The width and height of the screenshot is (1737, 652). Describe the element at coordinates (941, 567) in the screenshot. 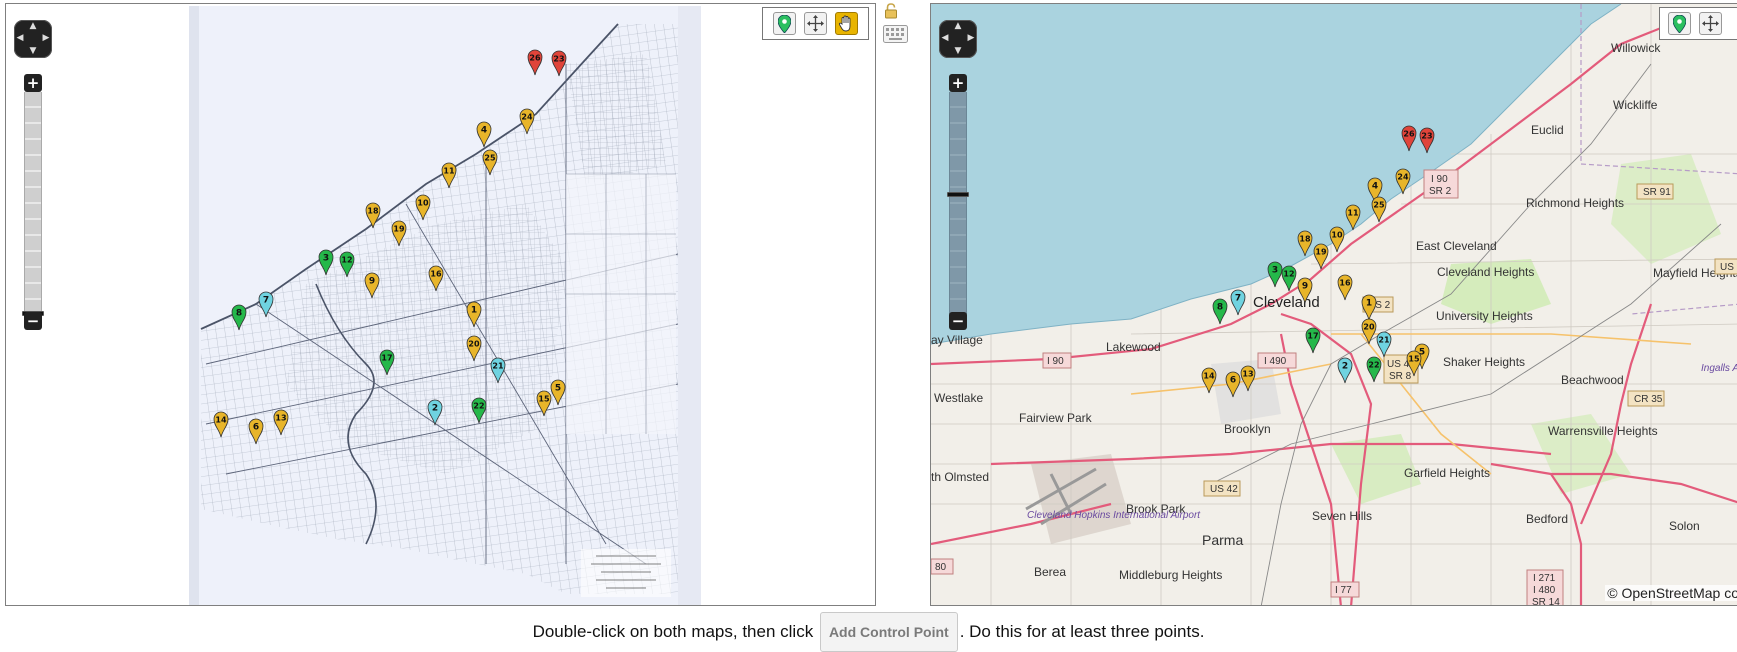

I see `shield-80: 80` at that location.